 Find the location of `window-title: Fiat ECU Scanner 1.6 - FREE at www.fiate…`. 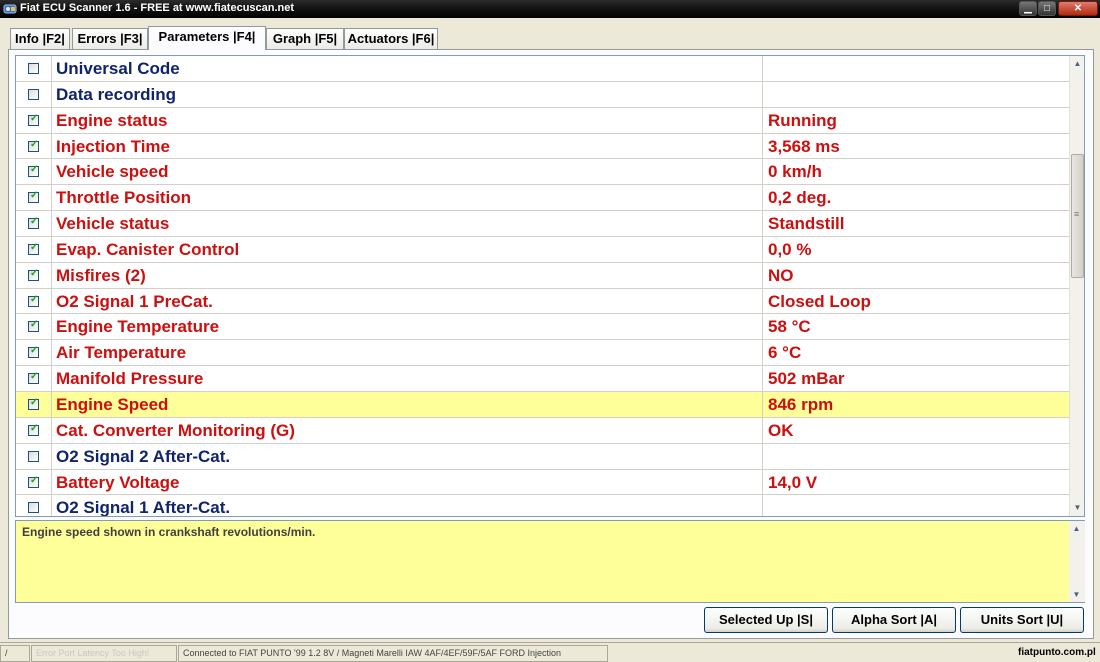

window-title: Fiat ECU Scanner 1.6 - FREE at www.fiate… is located at coordinates (157, 8).